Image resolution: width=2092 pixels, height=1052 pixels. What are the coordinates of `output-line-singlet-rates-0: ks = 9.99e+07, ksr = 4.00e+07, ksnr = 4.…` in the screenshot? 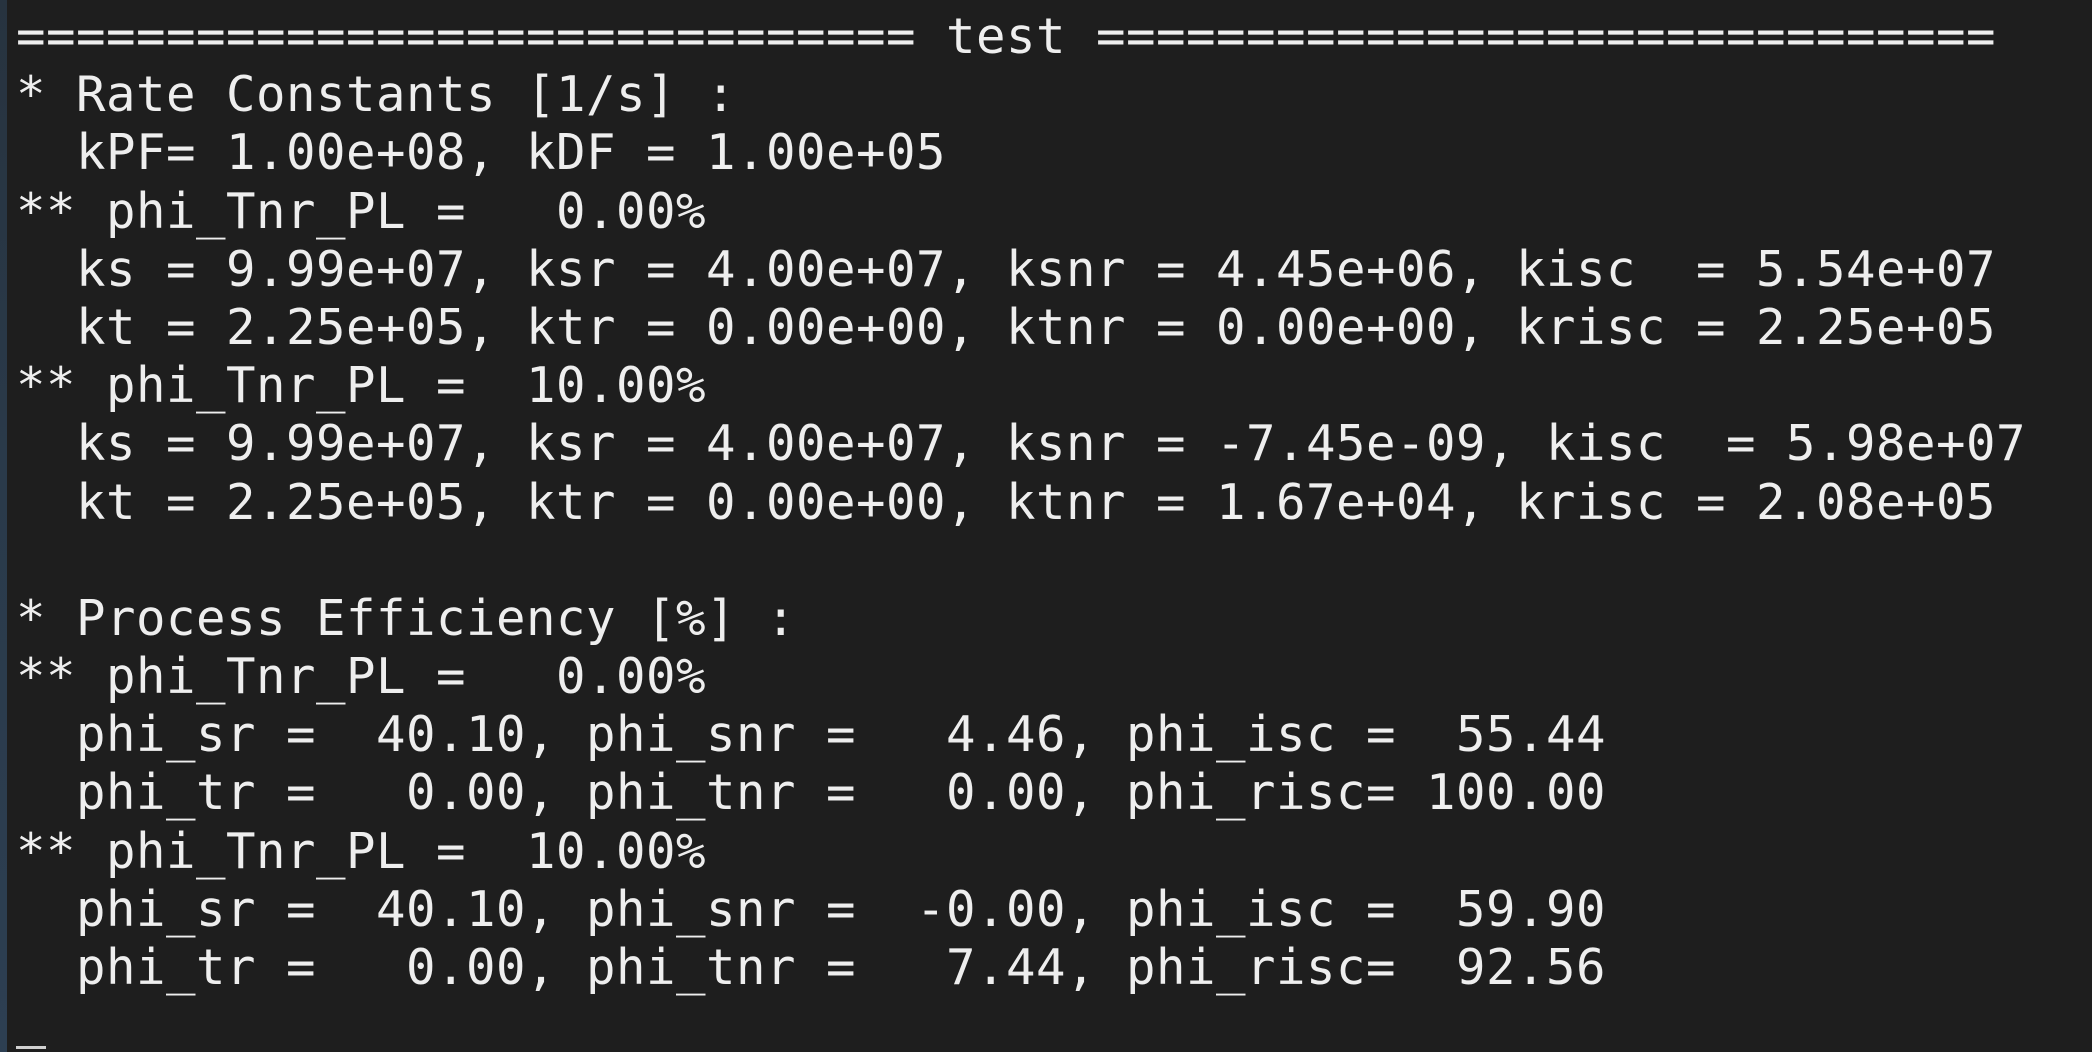 It's located at (1006, 269).